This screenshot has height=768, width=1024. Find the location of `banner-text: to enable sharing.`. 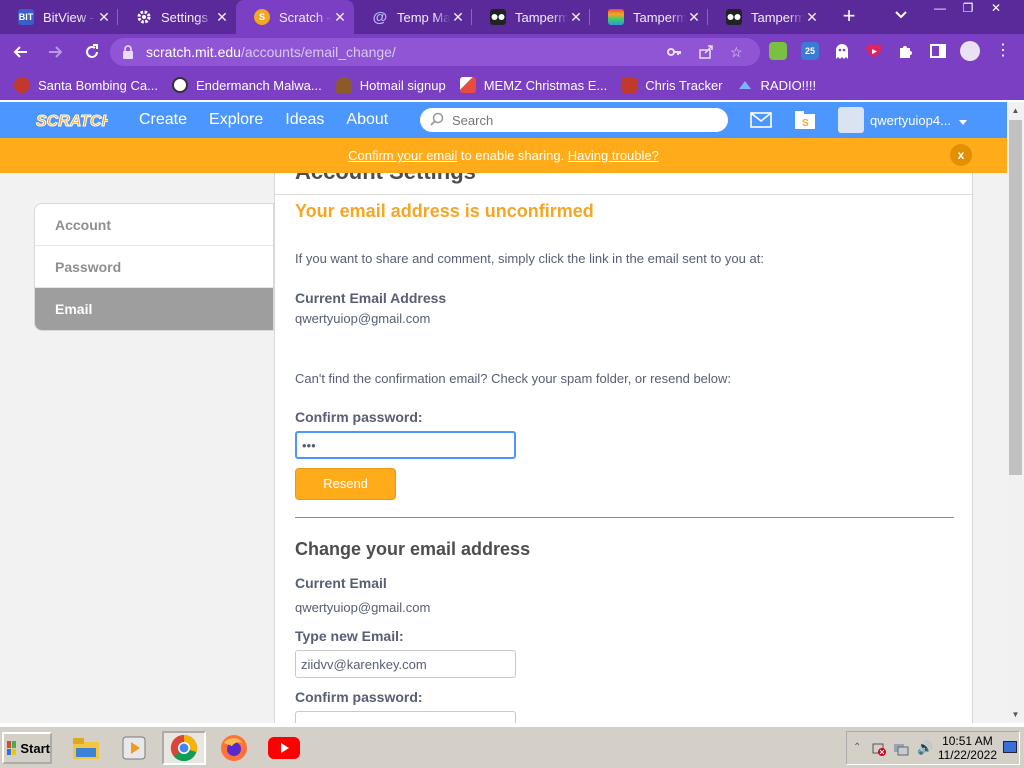

banner-text: to enable sharing. is located at coordinates (512, 155).